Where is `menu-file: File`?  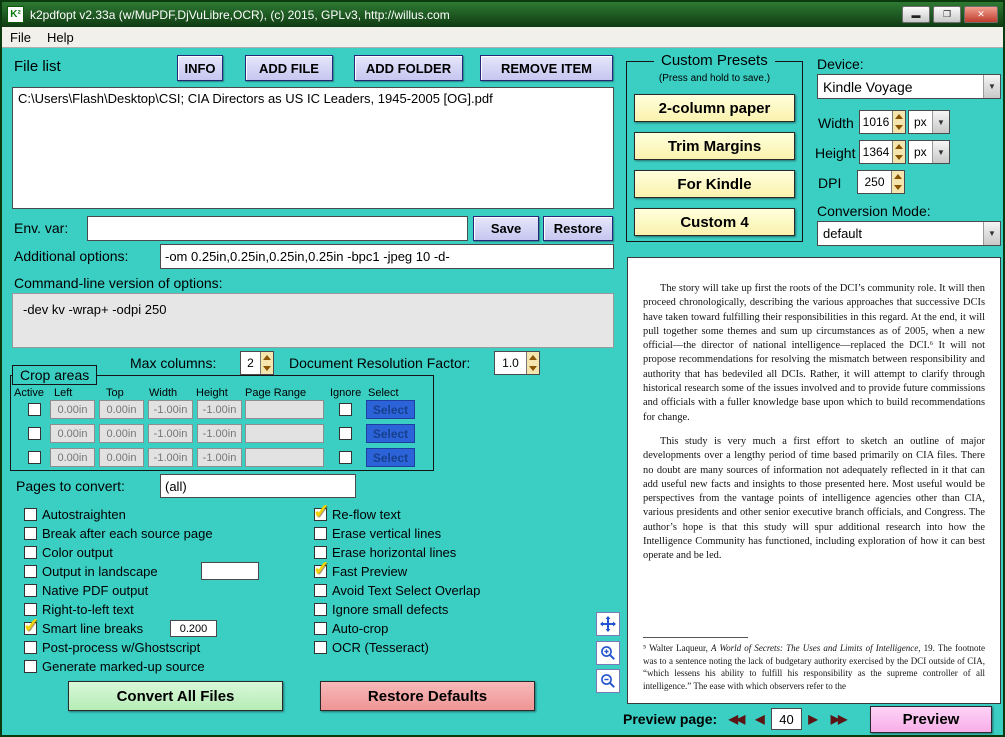
menu-file: File is located at coordinates (20, 37).